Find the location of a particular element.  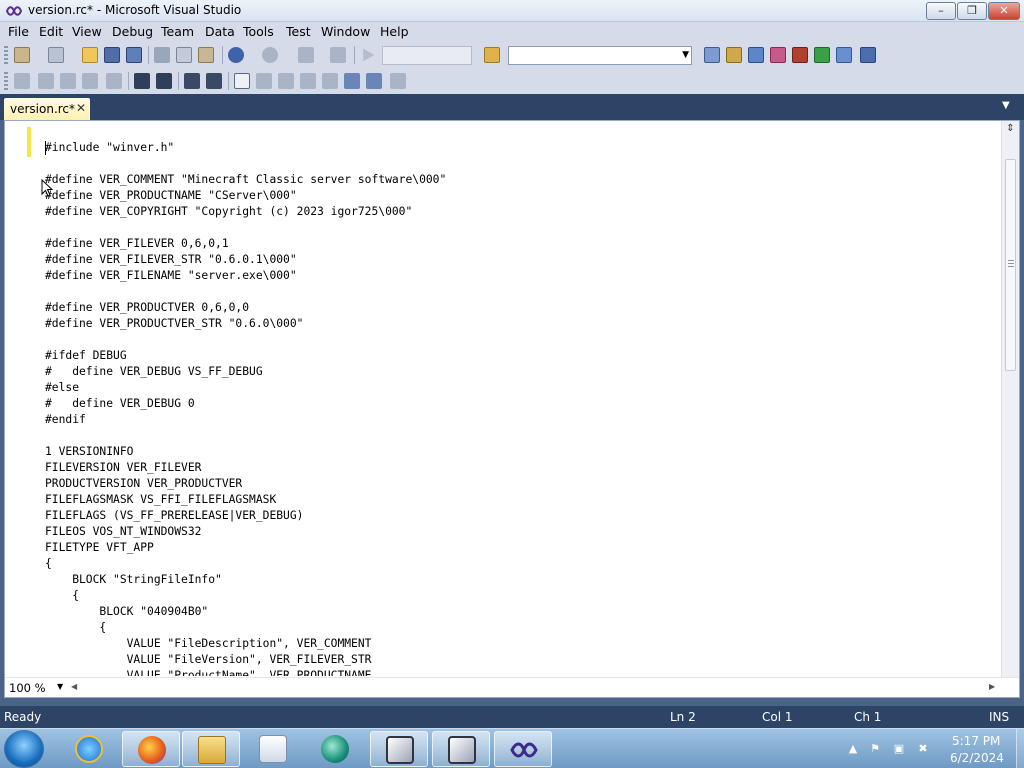

code-line: #define VER_PRODUCTNAME "CServer\000" is located at coordinates (521, 196).